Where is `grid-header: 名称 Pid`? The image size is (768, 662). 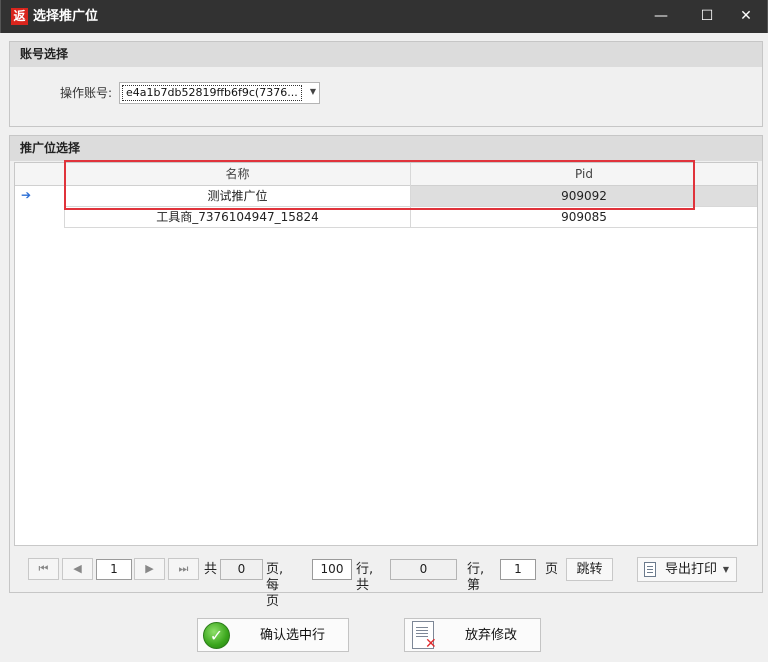 grid-header: 名称 Pid is located at coordinates (386, 174).